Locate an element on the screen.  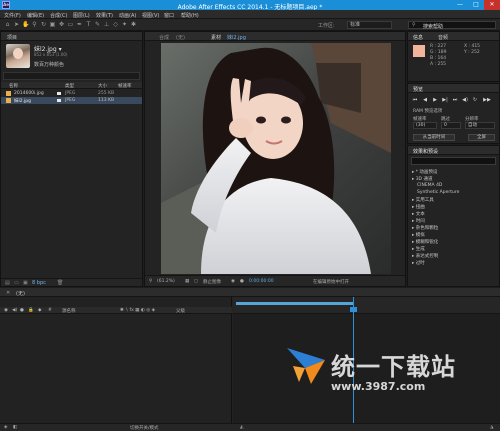
column-size: 大小 is located at coordinates (102, 86).